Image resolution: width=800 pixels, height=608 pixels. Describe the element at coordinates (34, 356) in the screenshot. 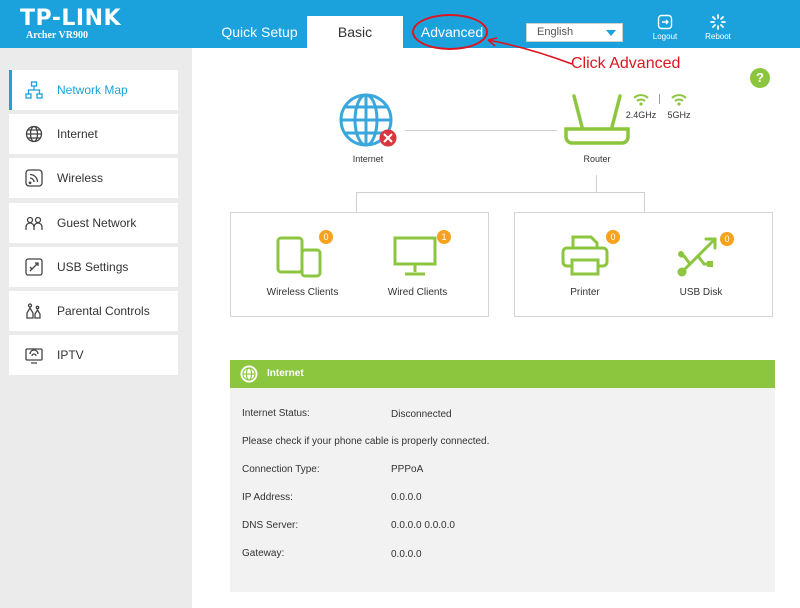

I see `tv-icon` at that location.